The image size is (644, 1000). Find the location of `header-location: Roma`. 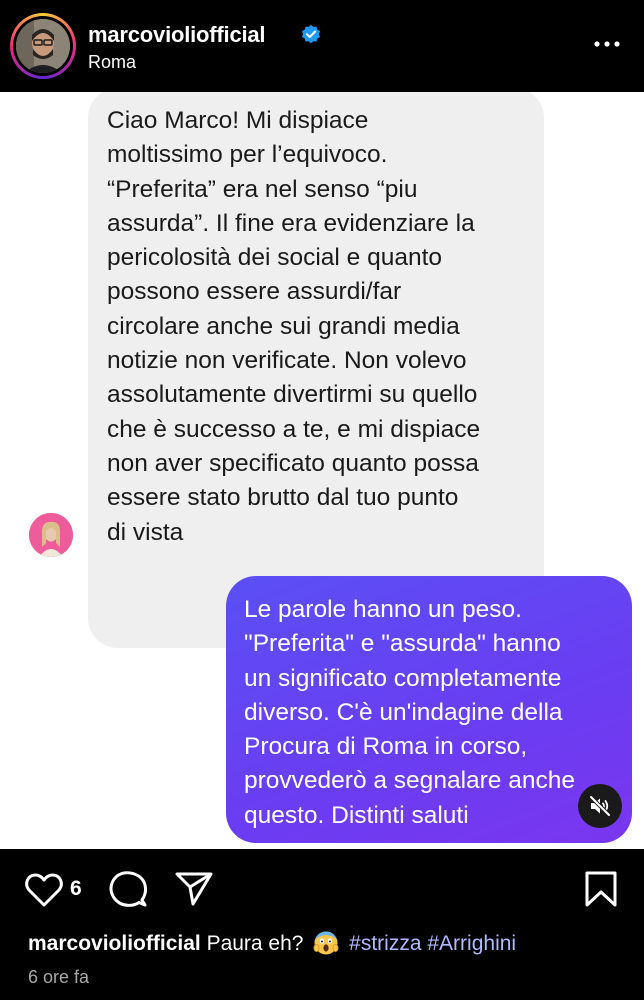

header-location: Roma is located at coordinates (112, 62).